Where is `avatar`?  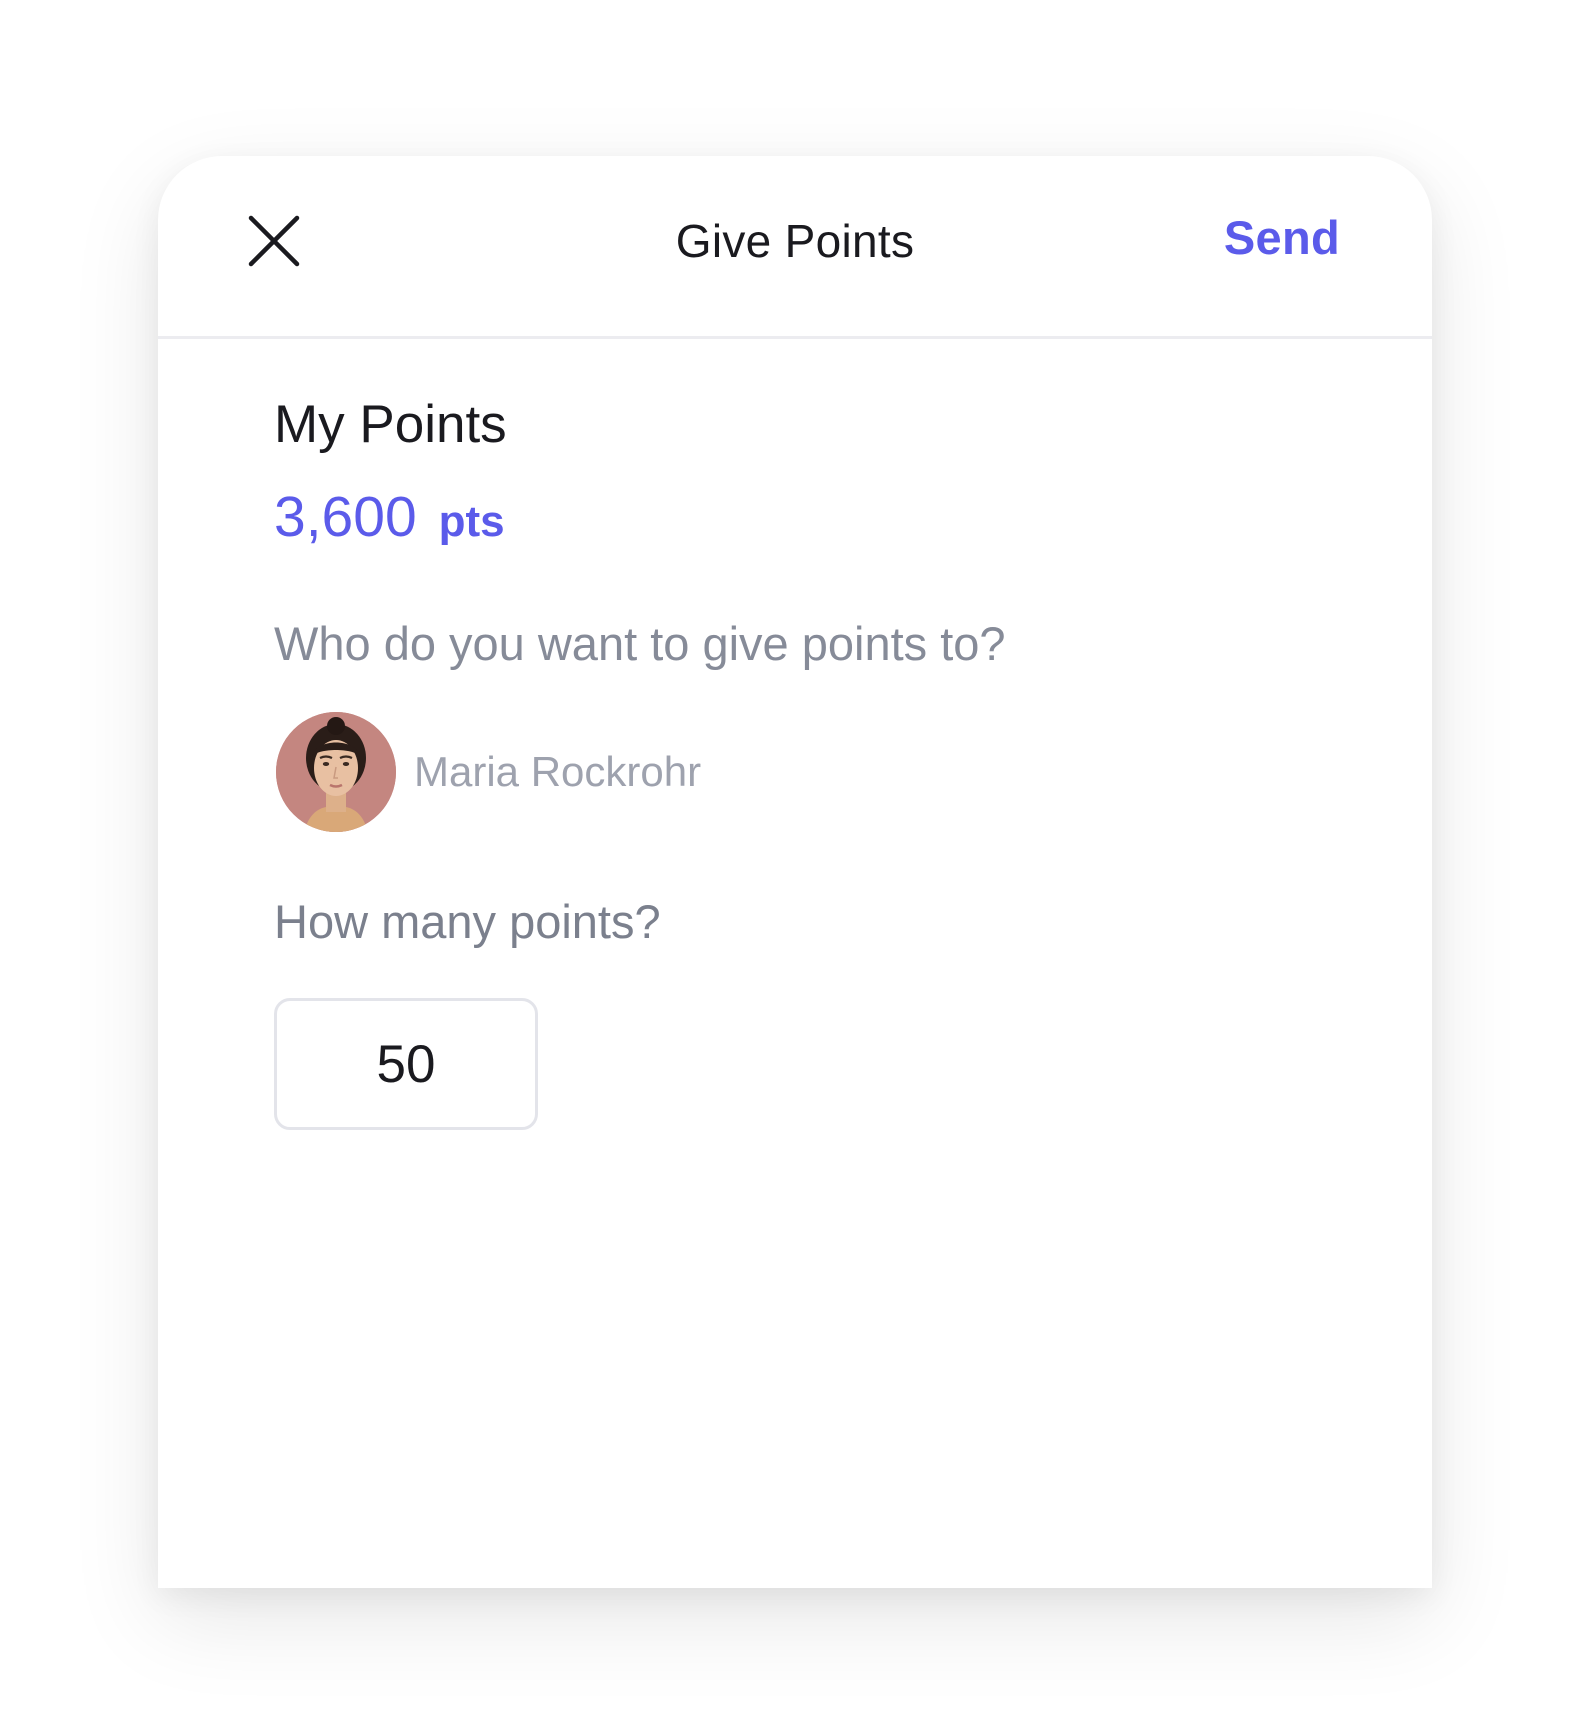 avatar is located at coordinates (336, 772).